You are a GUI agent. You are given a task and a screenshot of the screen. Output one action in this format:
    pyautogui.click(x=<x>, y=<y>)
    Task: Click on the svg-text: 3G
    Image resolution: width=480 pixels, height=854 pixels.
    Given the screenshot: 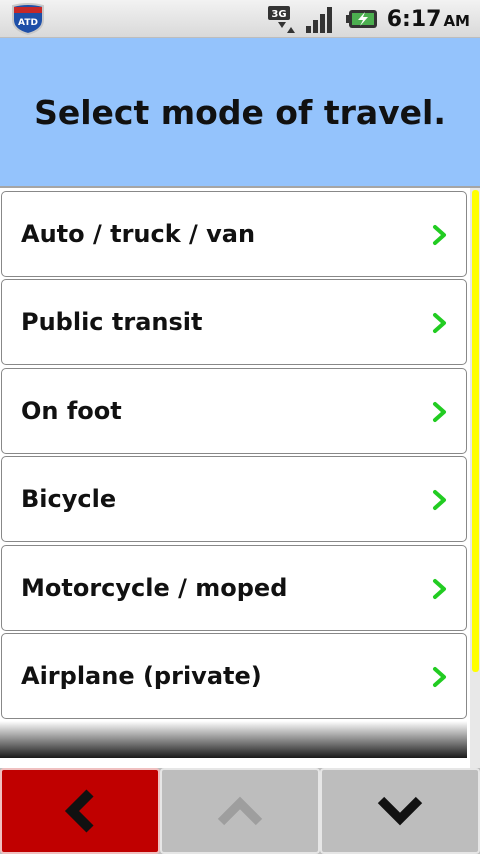 What is the action you would take?
    pyautogui.click(x=278, y=14)
    